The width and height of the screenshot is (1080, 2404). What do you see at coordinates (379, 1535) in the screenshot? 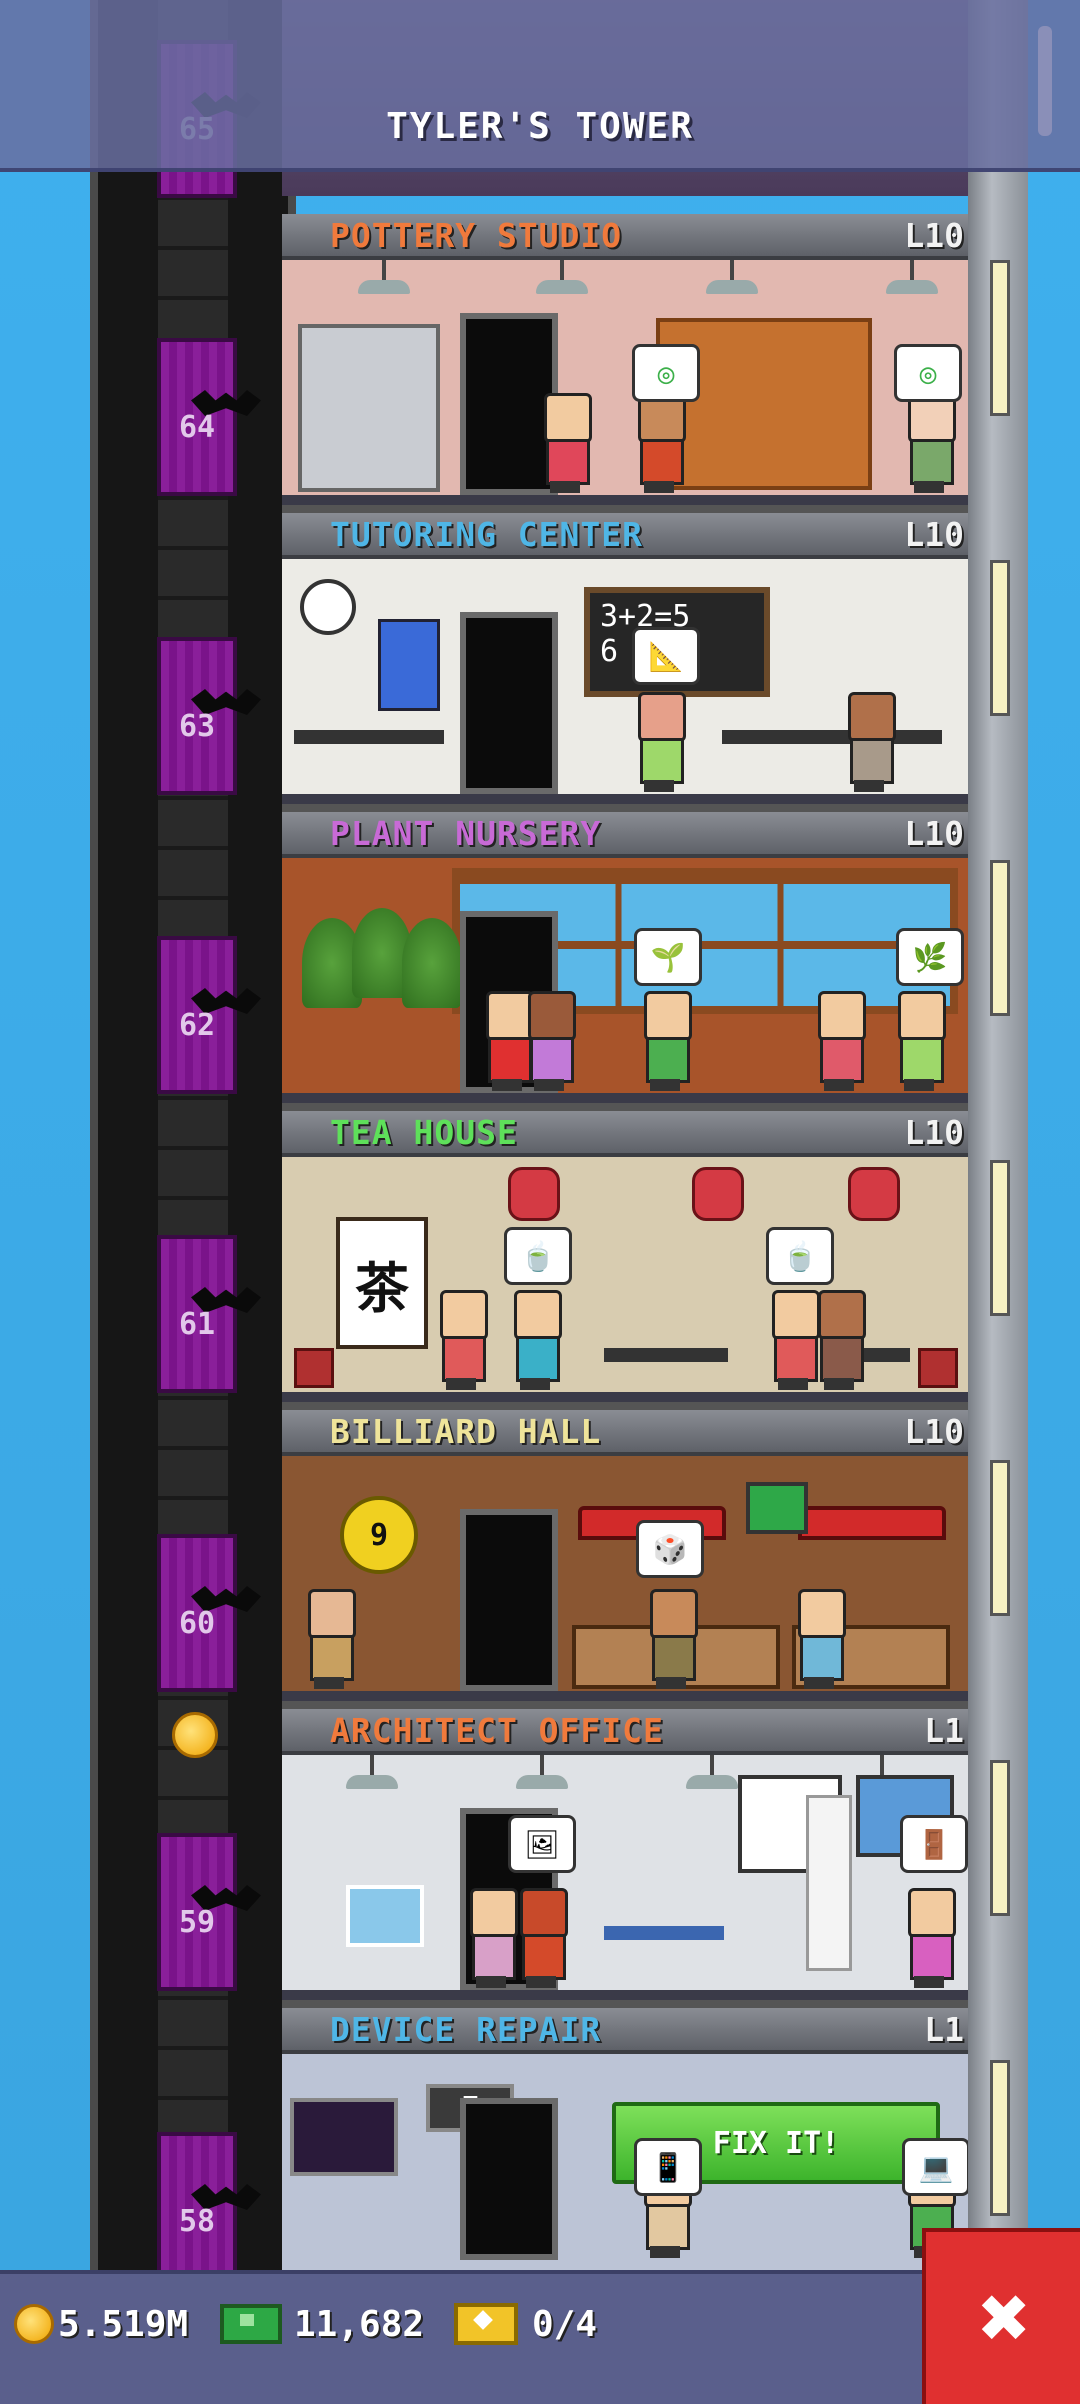
I see `billiard-ball-icon: 9` at bounding box center [379, 1535].